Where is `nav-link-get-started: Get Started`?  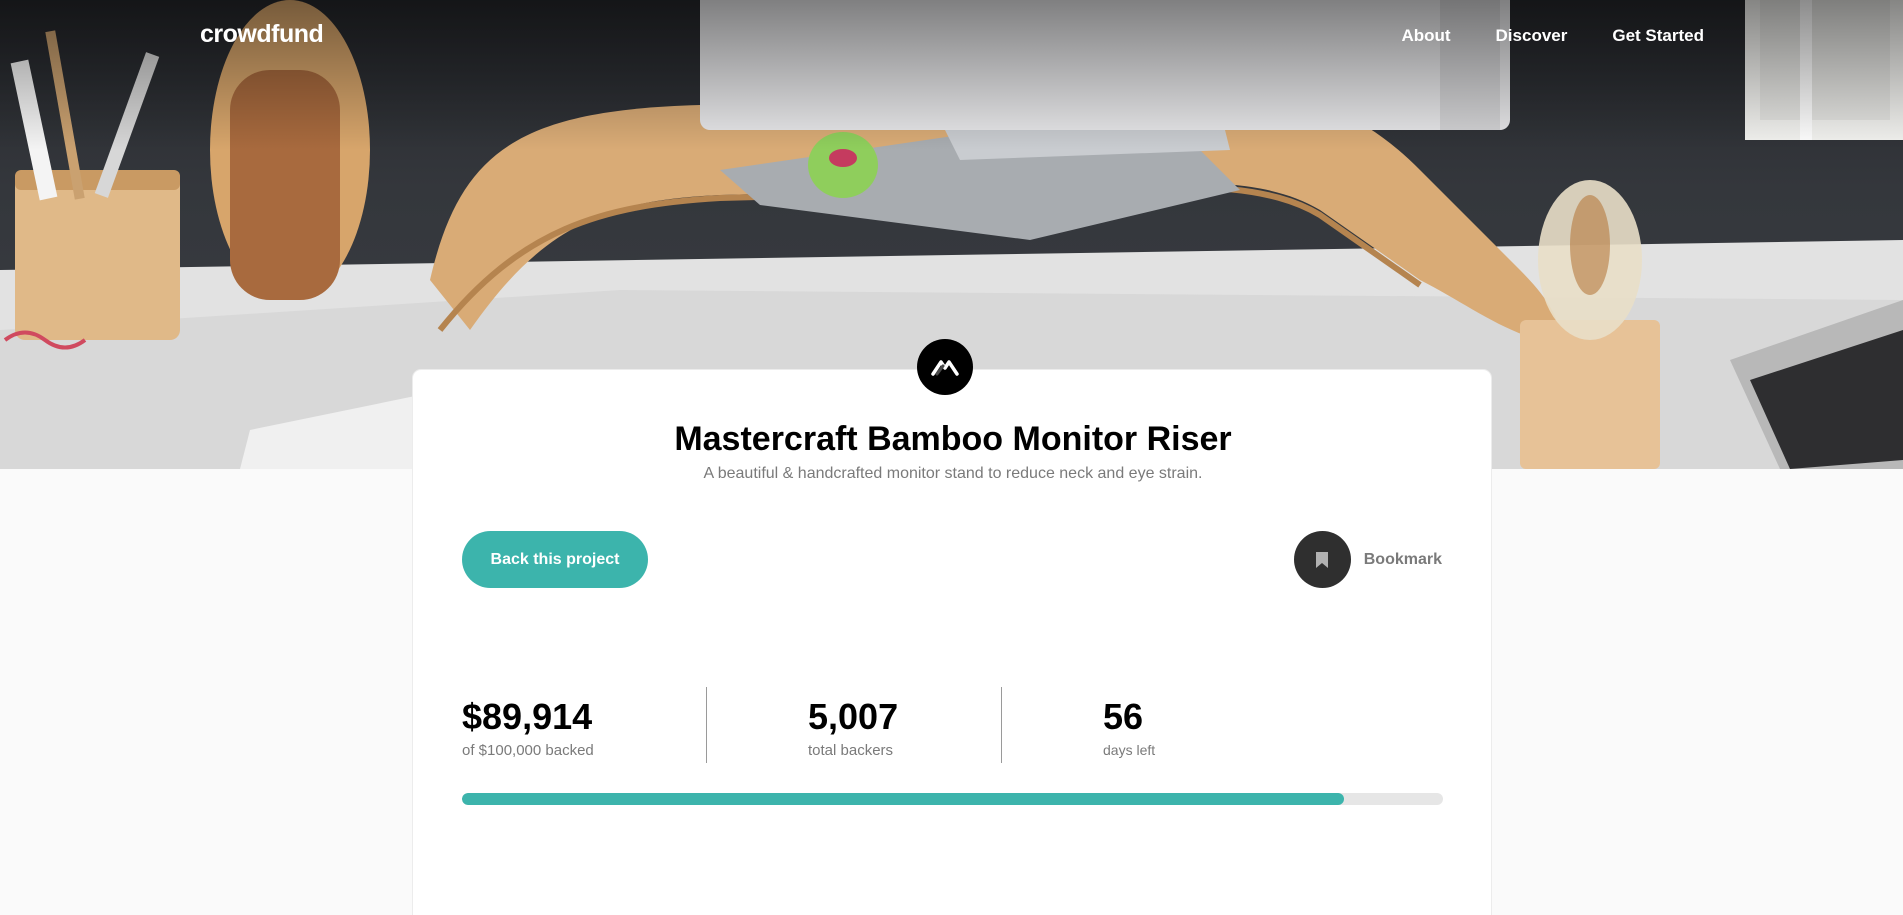 nav-link-get-started: Get Started is located at coordinates (1658, 36).